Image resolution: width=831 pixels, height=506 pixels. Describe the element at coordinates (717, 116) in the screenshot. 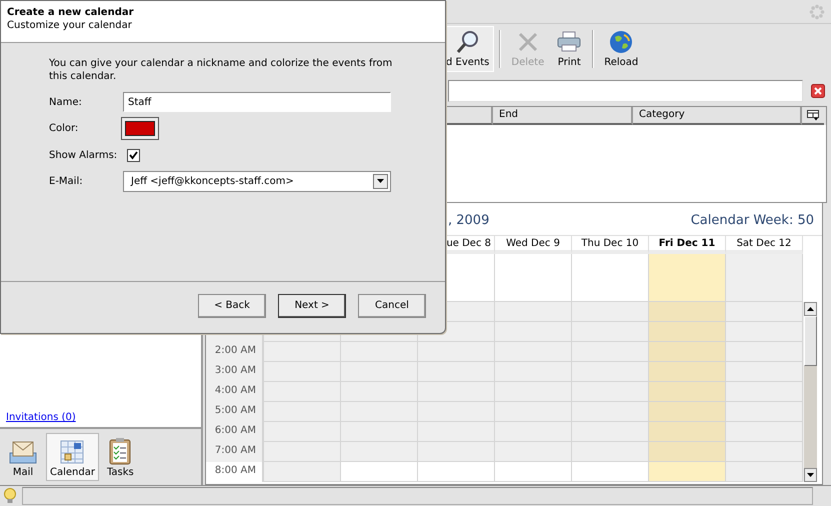

I see `column-header: Category` at that location.